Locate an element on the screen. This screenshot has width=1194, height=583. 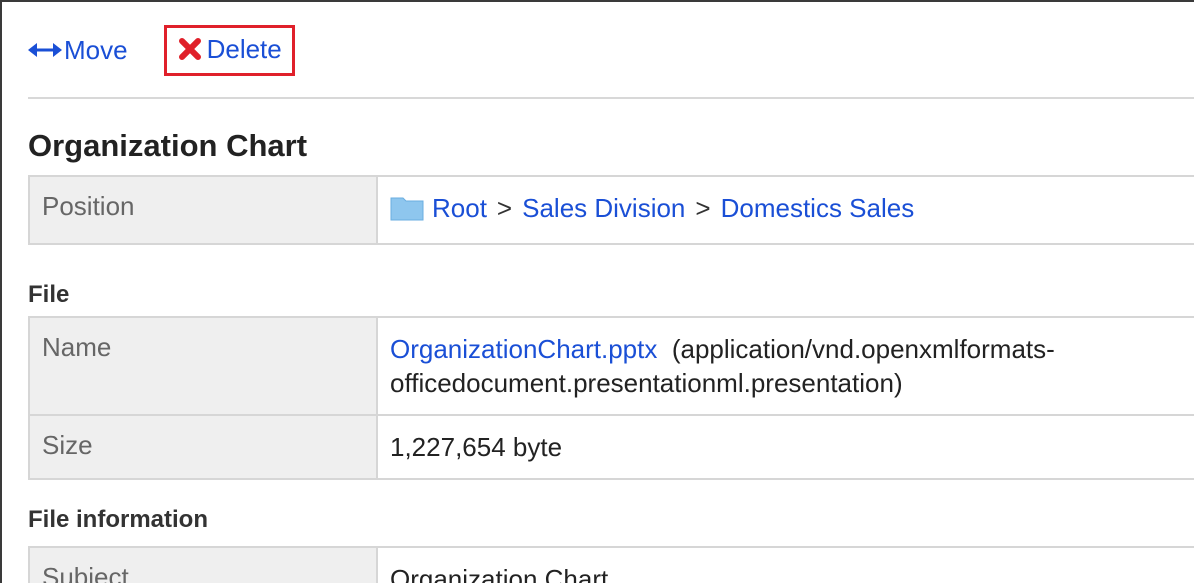
move-label: Move is located at coordinates (96, 49).